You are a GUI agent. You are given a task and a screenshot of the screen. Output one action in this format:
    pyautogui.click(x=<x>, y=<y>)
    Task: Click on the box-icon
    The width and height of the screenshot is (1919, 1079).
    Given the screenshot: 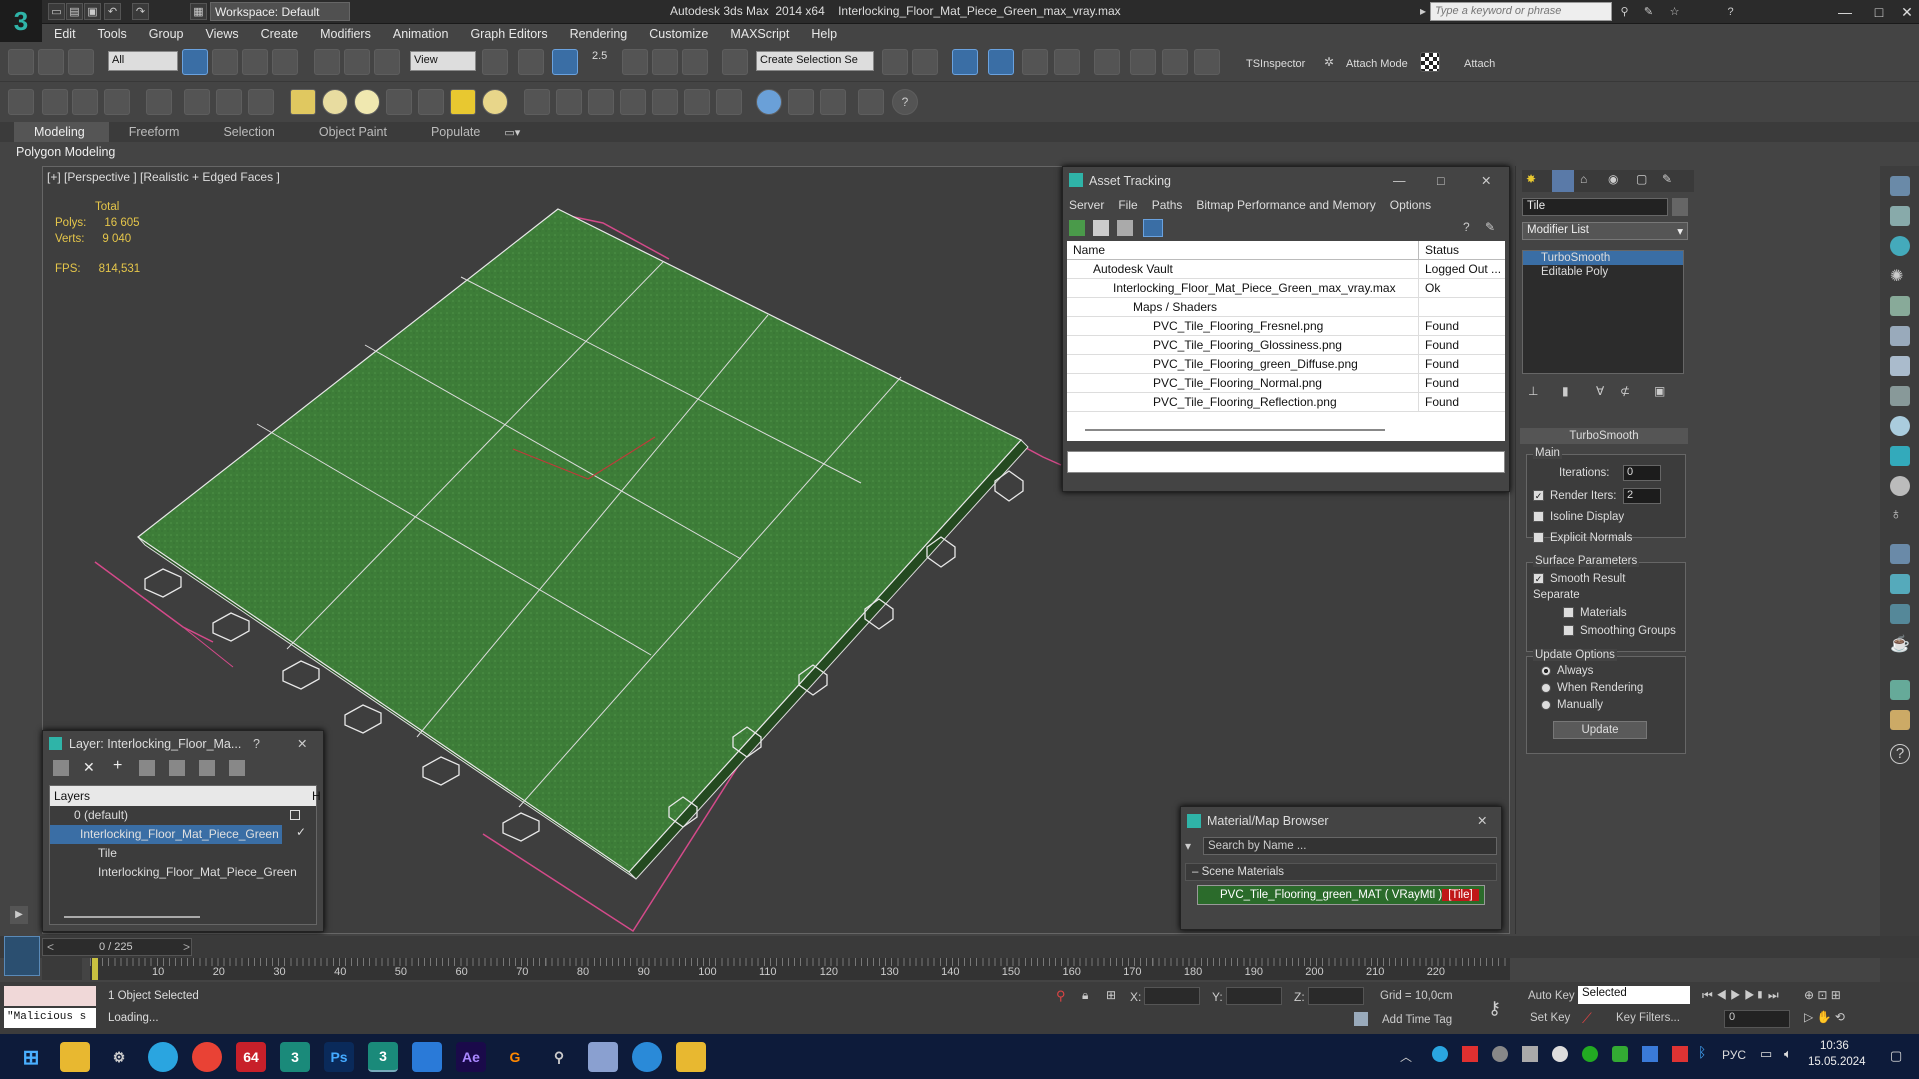 What is the action you would take?
    pyautogui.click(x=303, y=102)
    